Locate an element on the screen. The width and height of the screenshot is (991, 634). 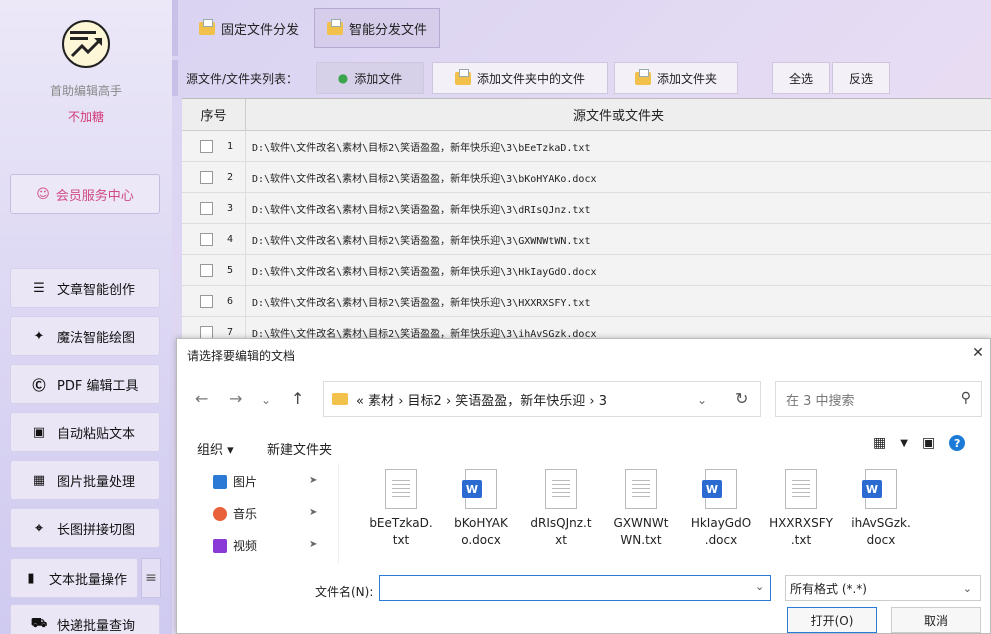
app-logo-icon is located at coordinates (86, 44).